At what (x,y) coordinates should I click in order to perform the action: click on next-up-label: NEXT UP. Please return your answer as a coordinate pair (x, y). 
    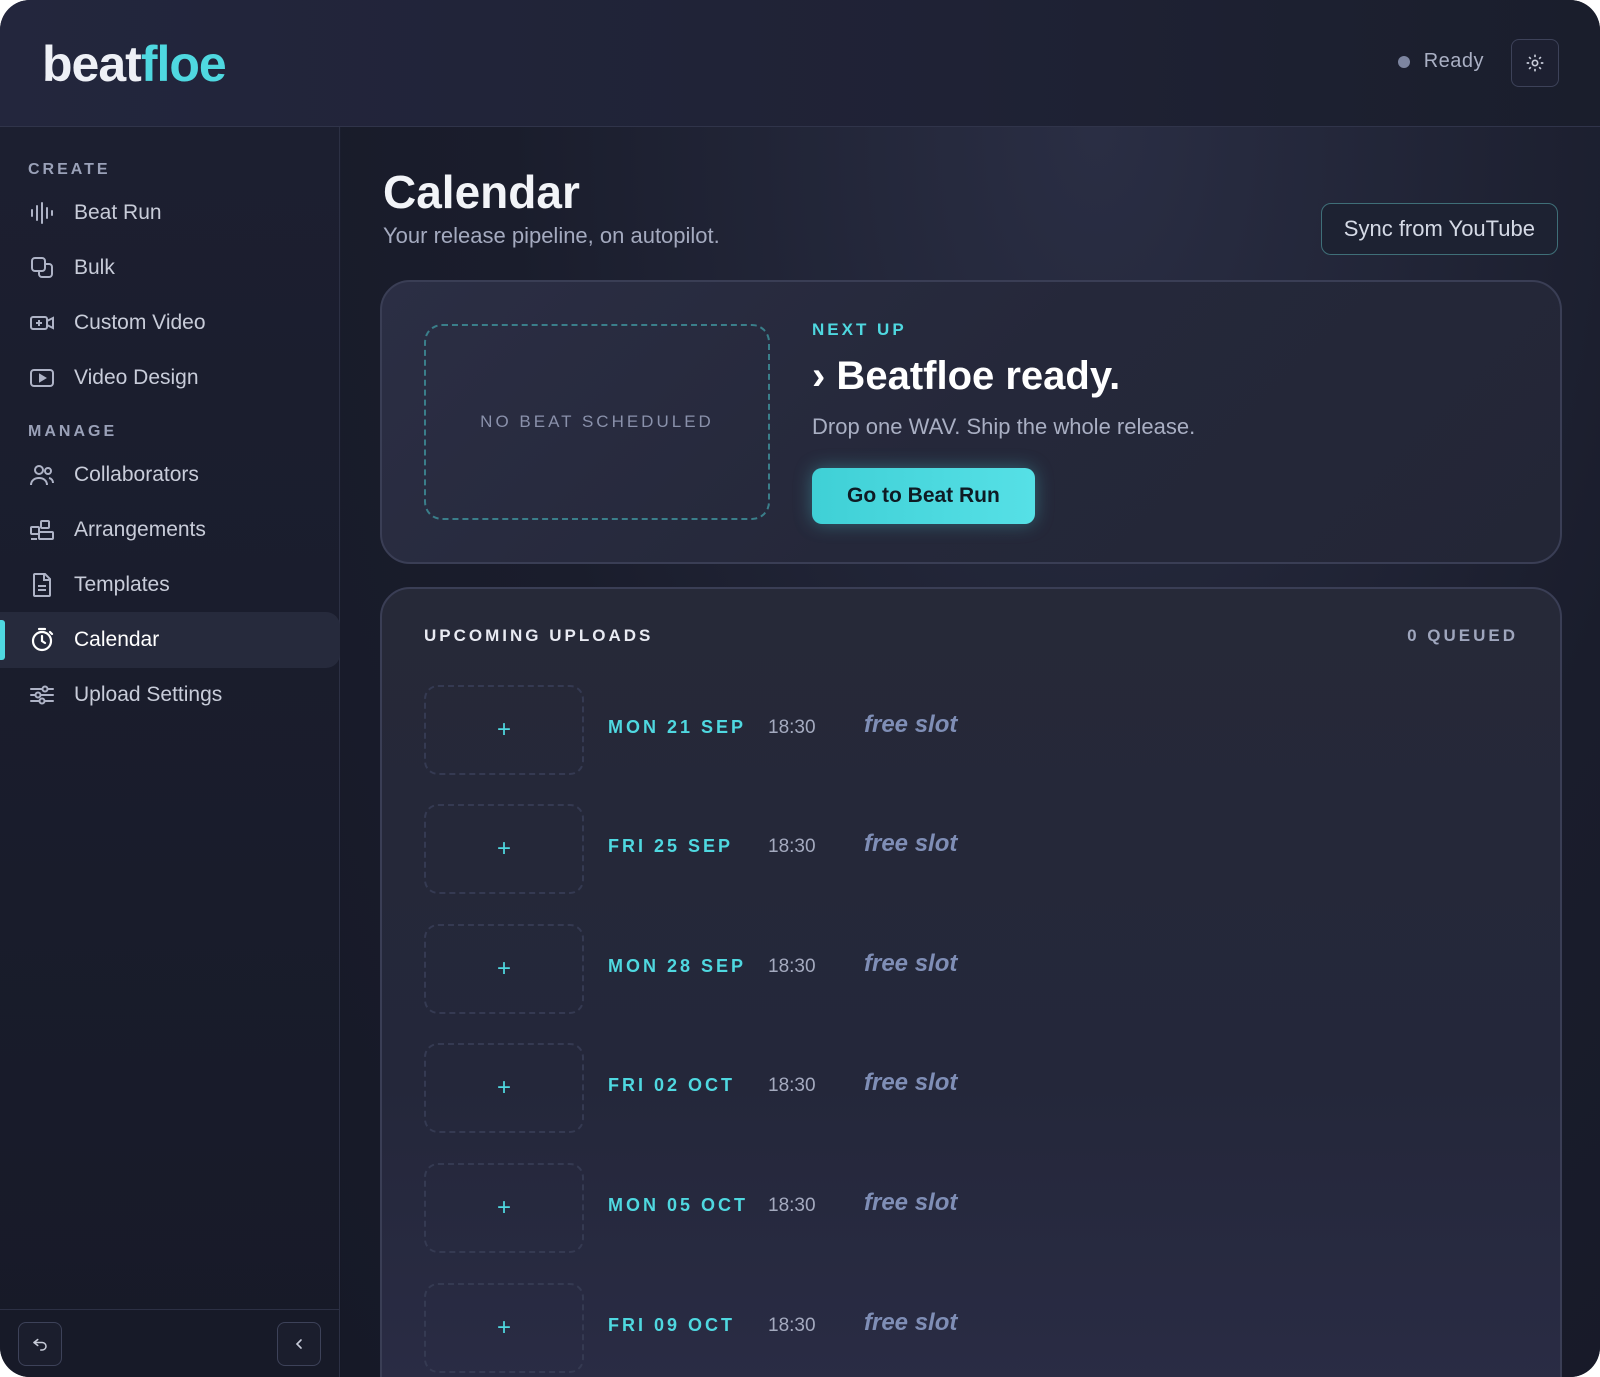
    Looking at the image, I should click on (859, 329).